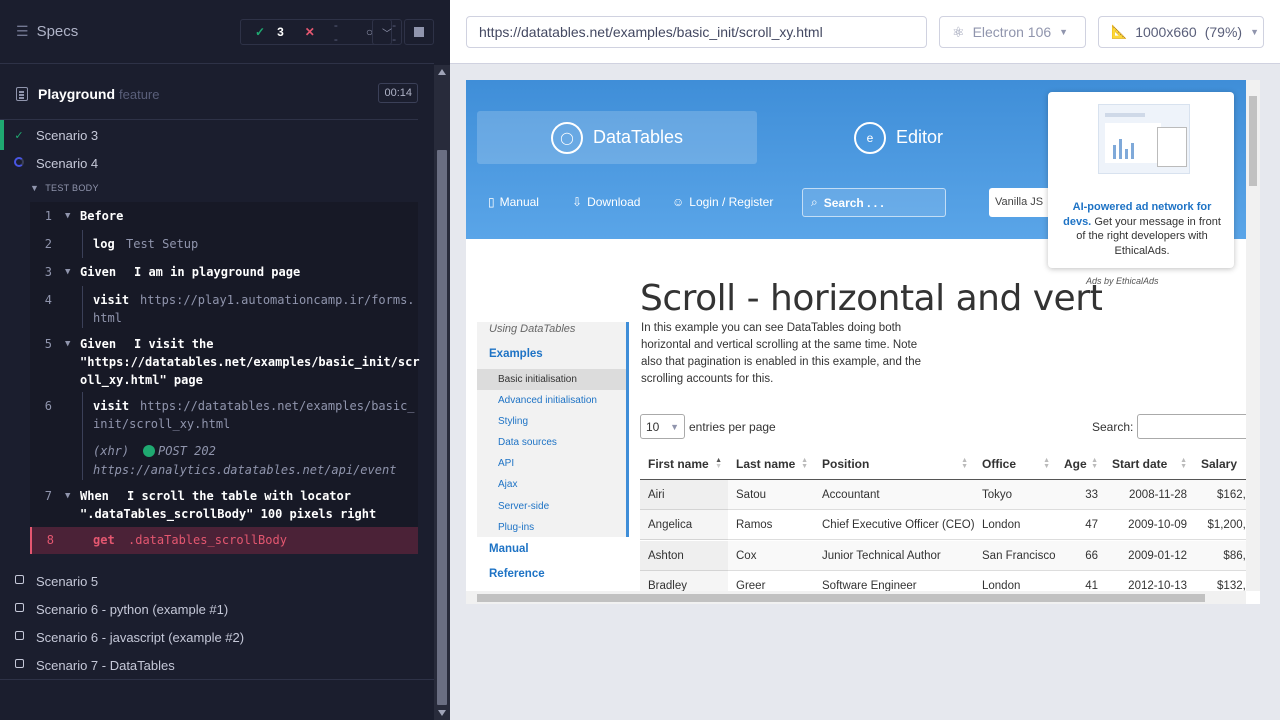  Describe the element at coordinates (513, 421) in the screenshot. I see `sidebar-item-styling: Styling` at that location.